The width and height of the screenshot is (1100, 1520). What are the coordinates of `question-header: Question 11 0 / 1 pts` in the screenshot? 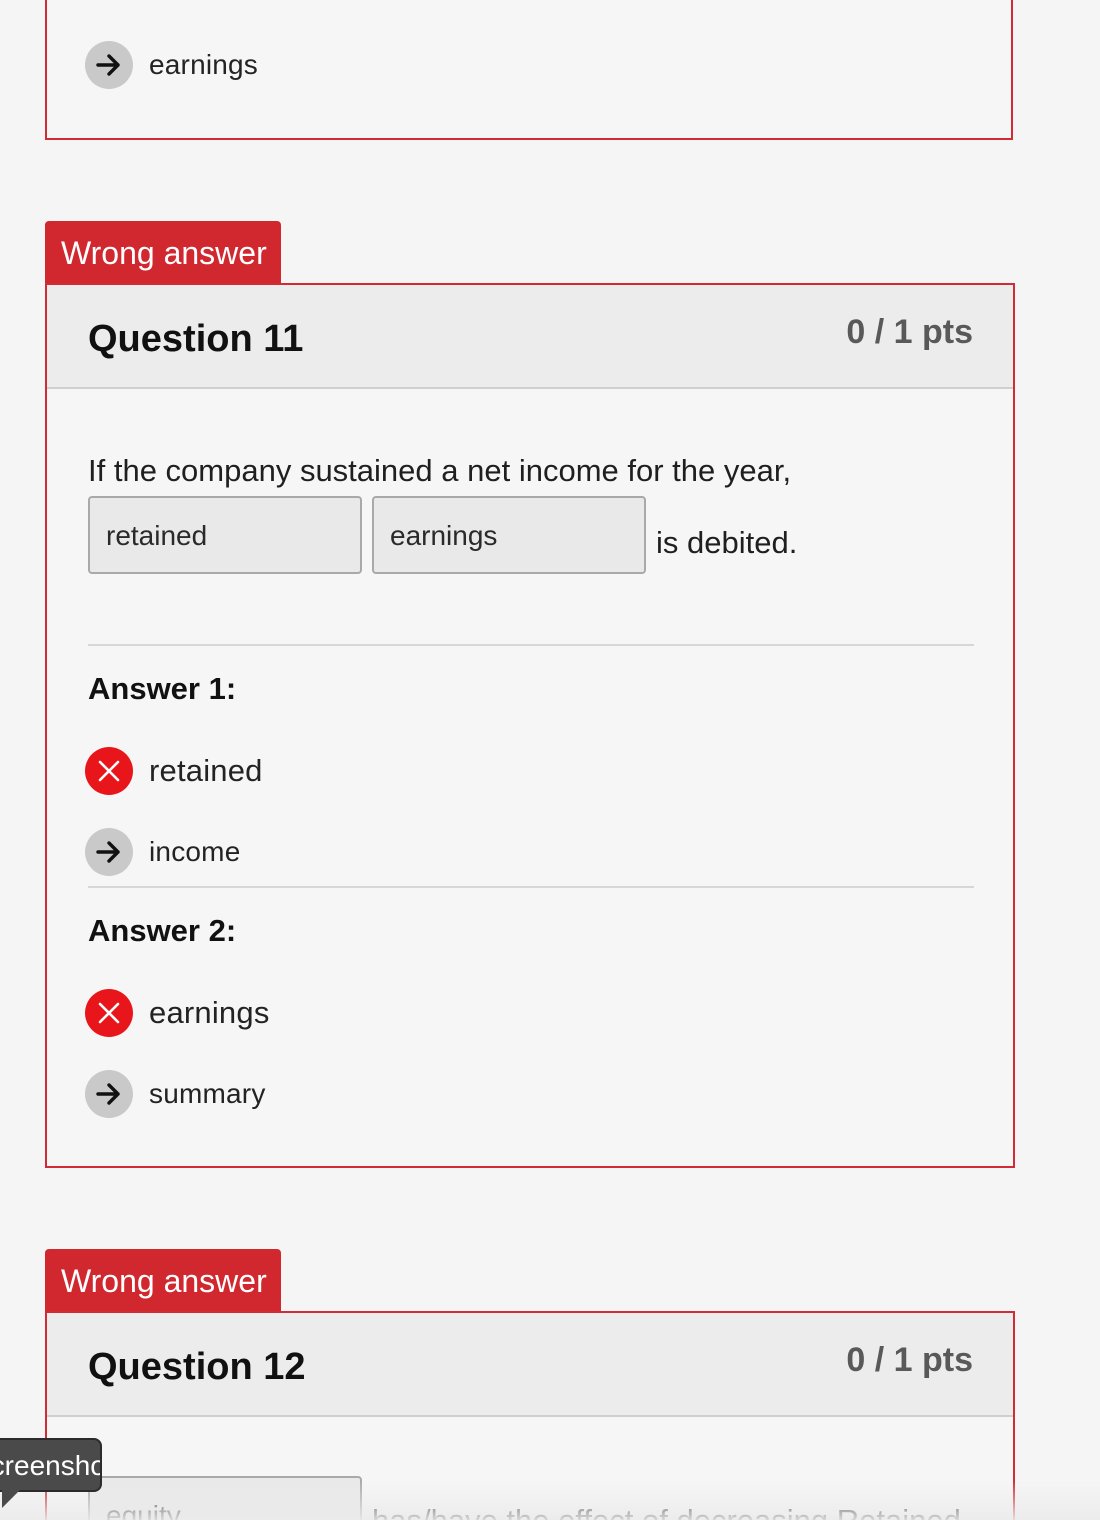 It's located at (530, 337).